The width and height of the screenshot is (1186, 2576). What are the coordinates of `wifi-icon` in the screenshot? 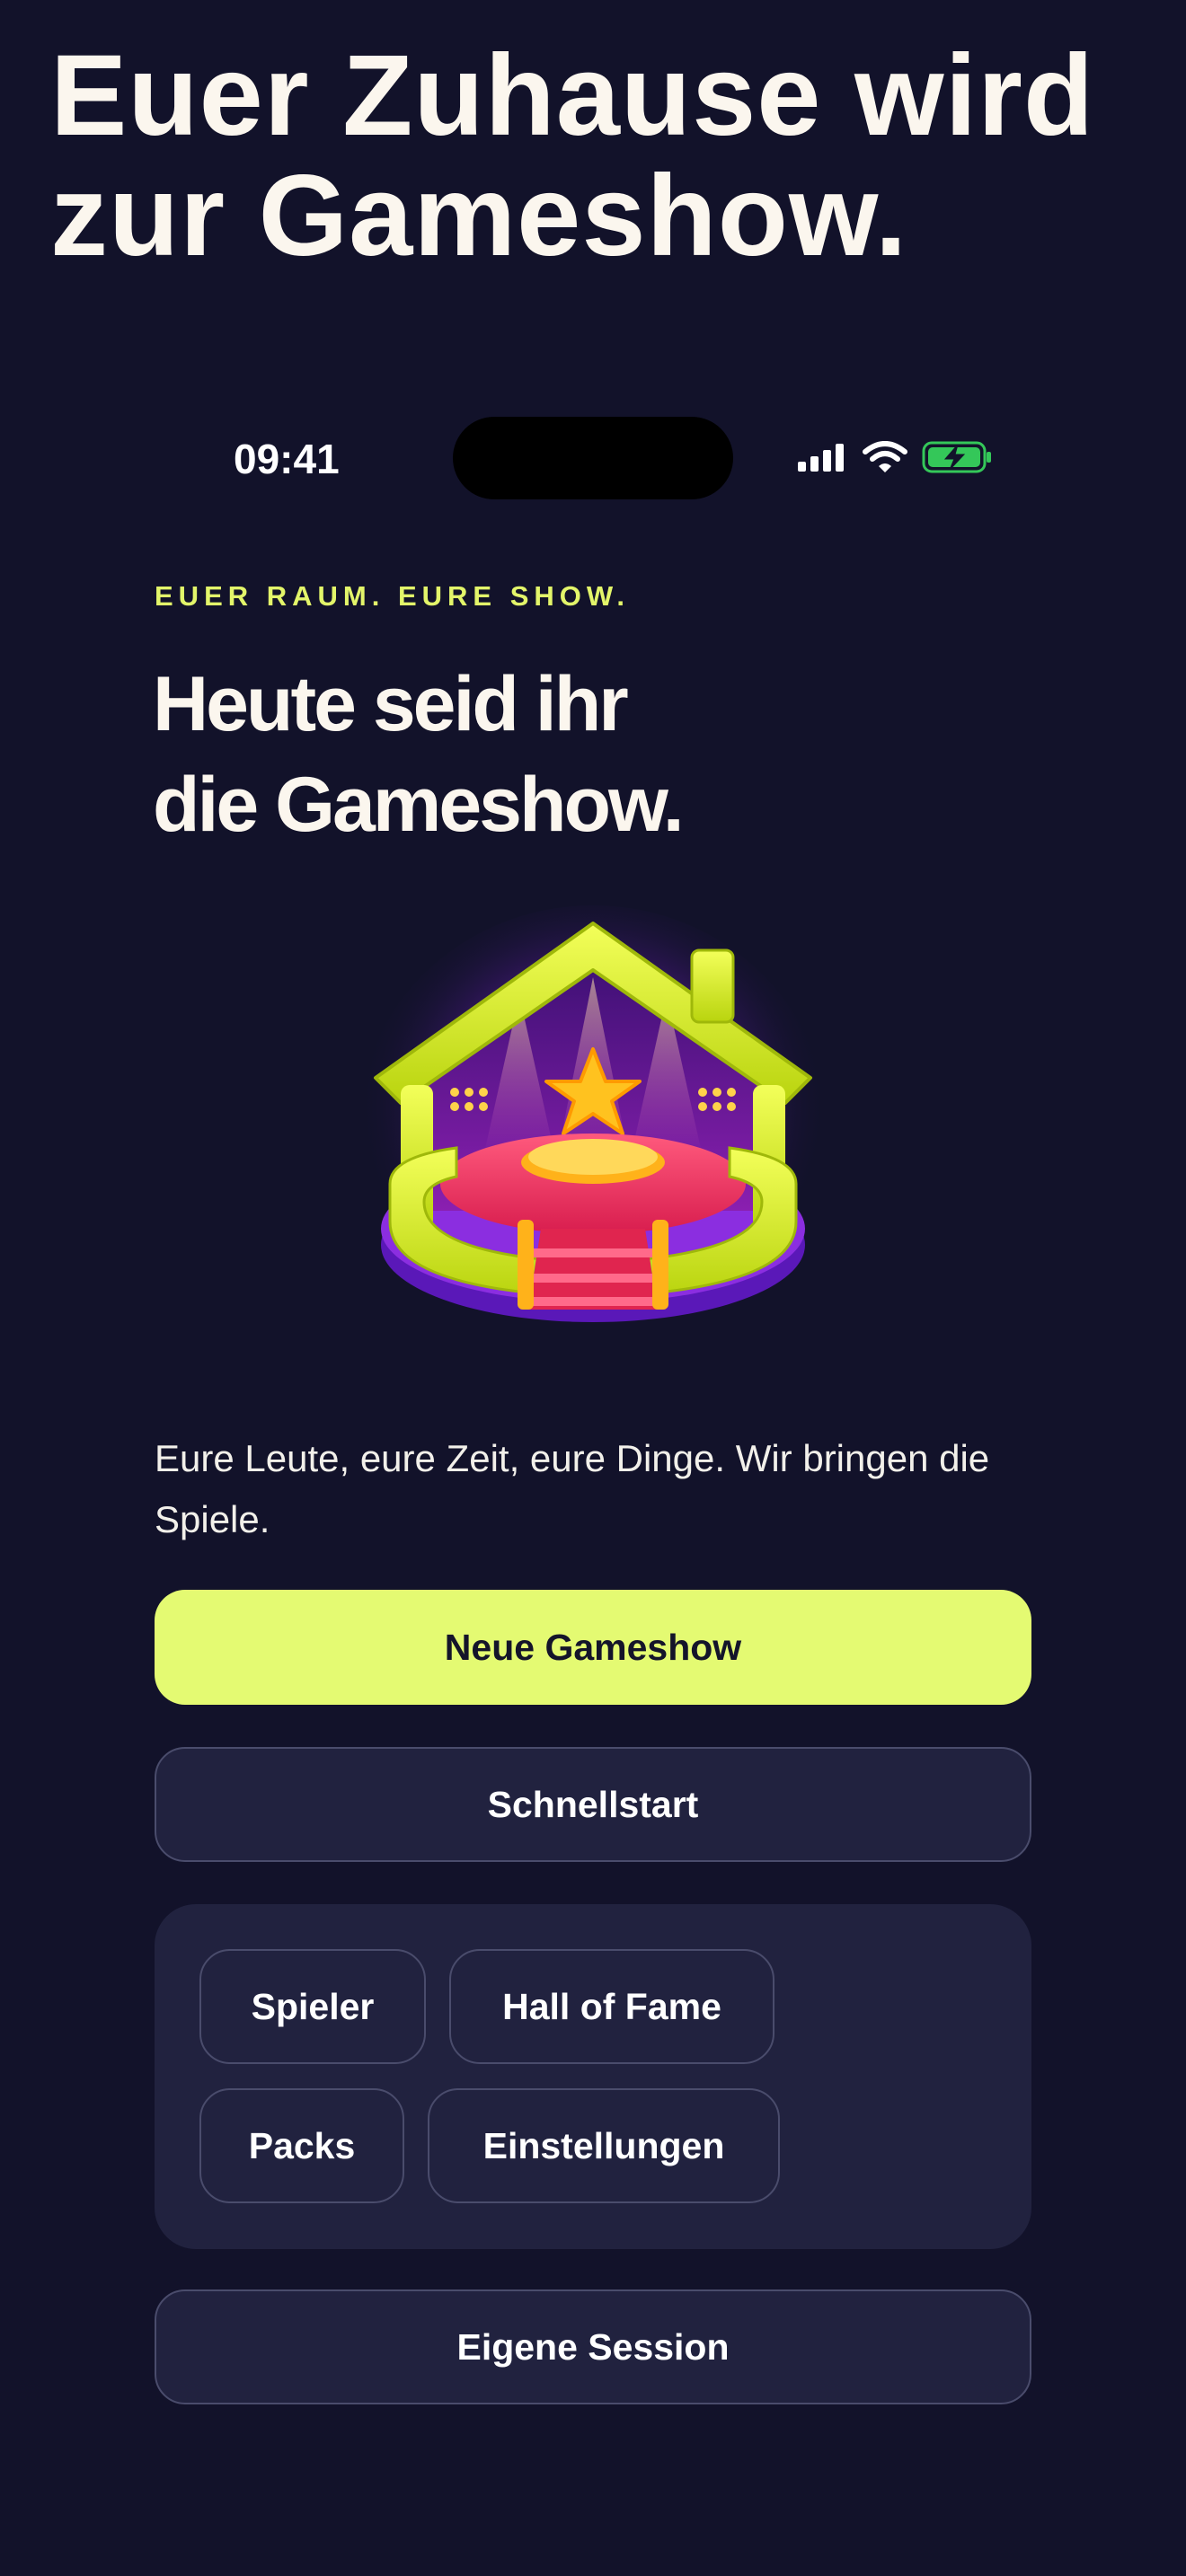 It's located at (885, 456).